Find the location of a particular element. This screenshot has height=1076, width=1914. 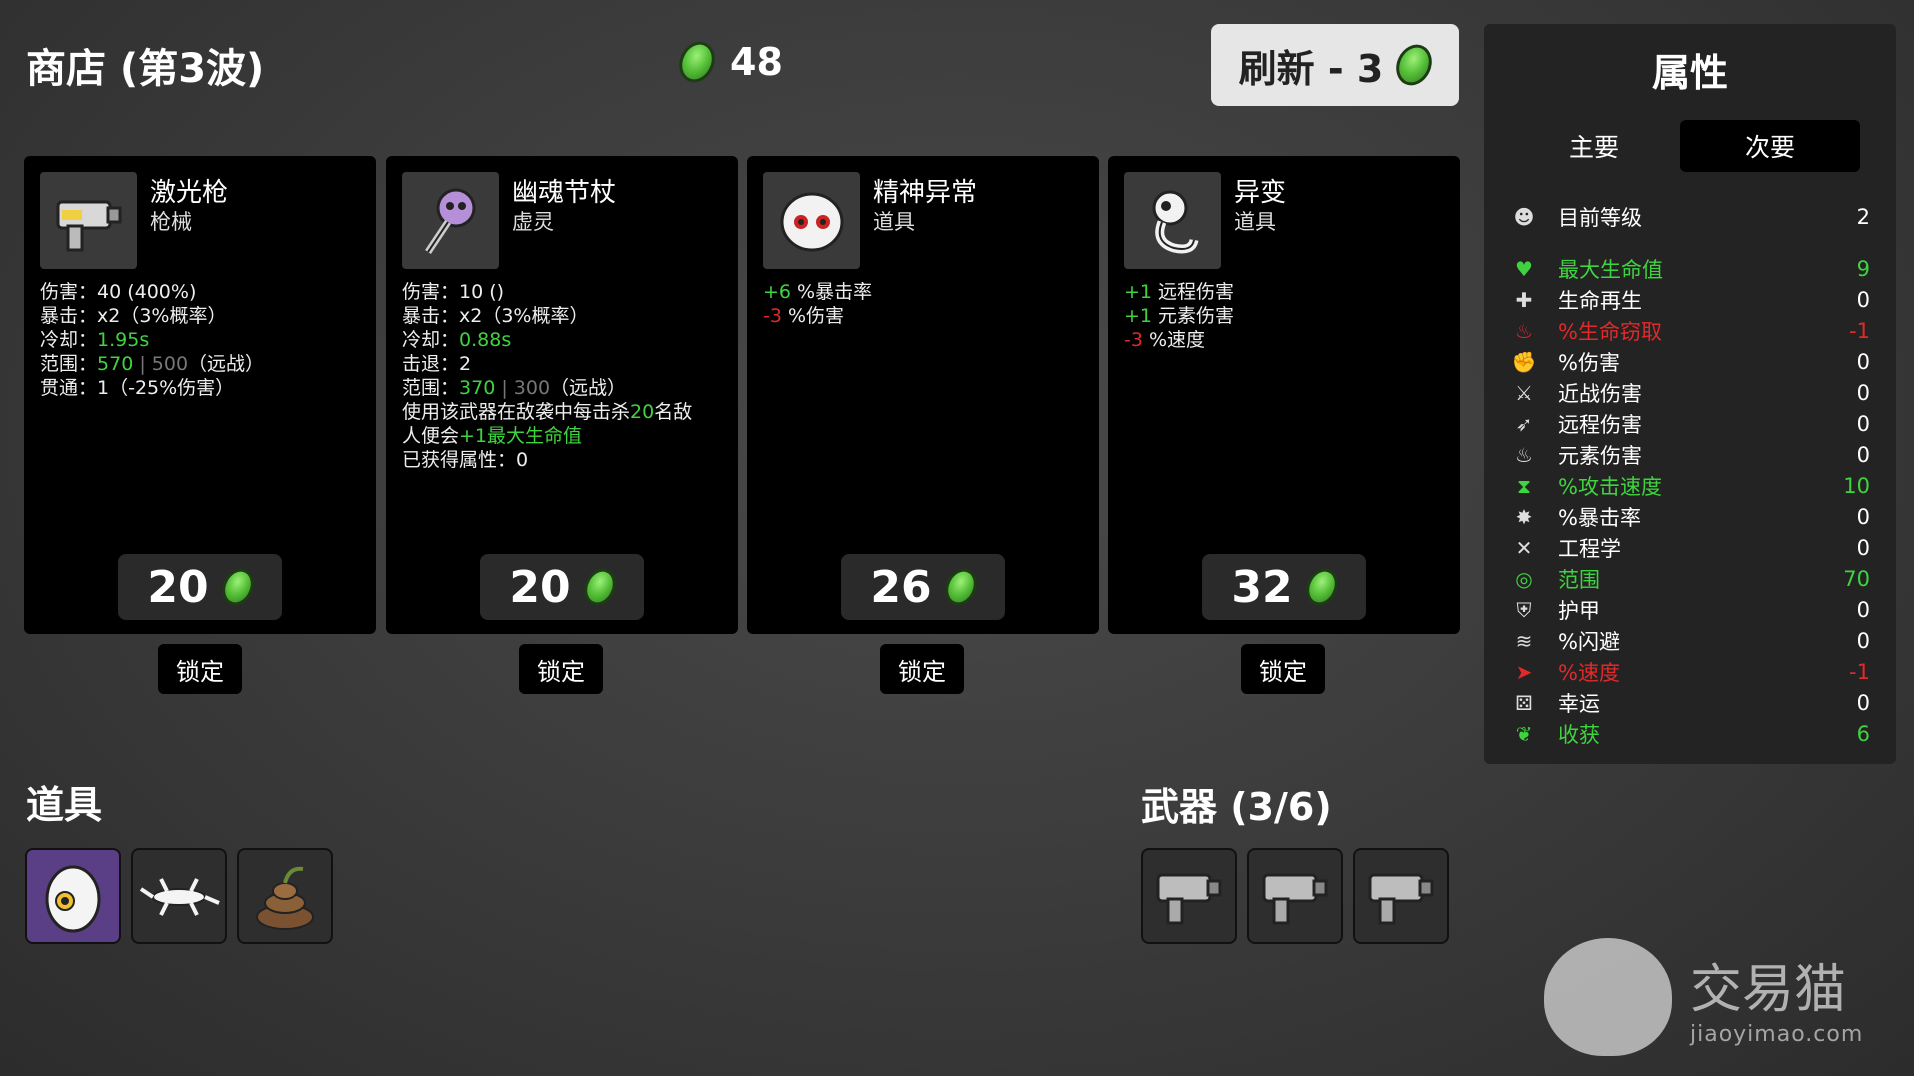

stat-segment: 击退：2 is located at coordinates (437, 364).